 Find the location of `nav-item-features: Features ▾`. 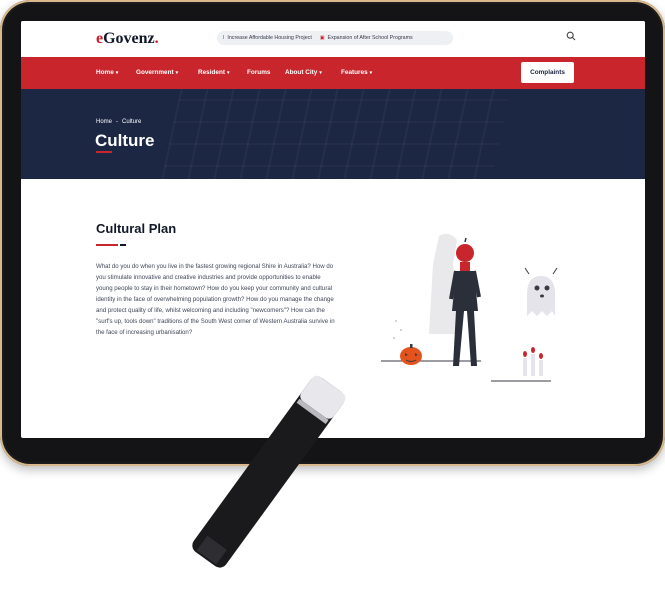

nav-item-features: Features ▾ is located at coordinates (356, 72).